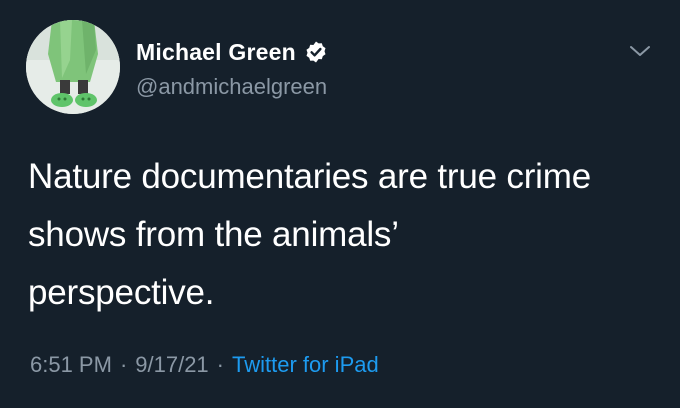 The height and width of the screenshot is (408, 680). I want to click on verified-badge-icon, so click(316, 52).